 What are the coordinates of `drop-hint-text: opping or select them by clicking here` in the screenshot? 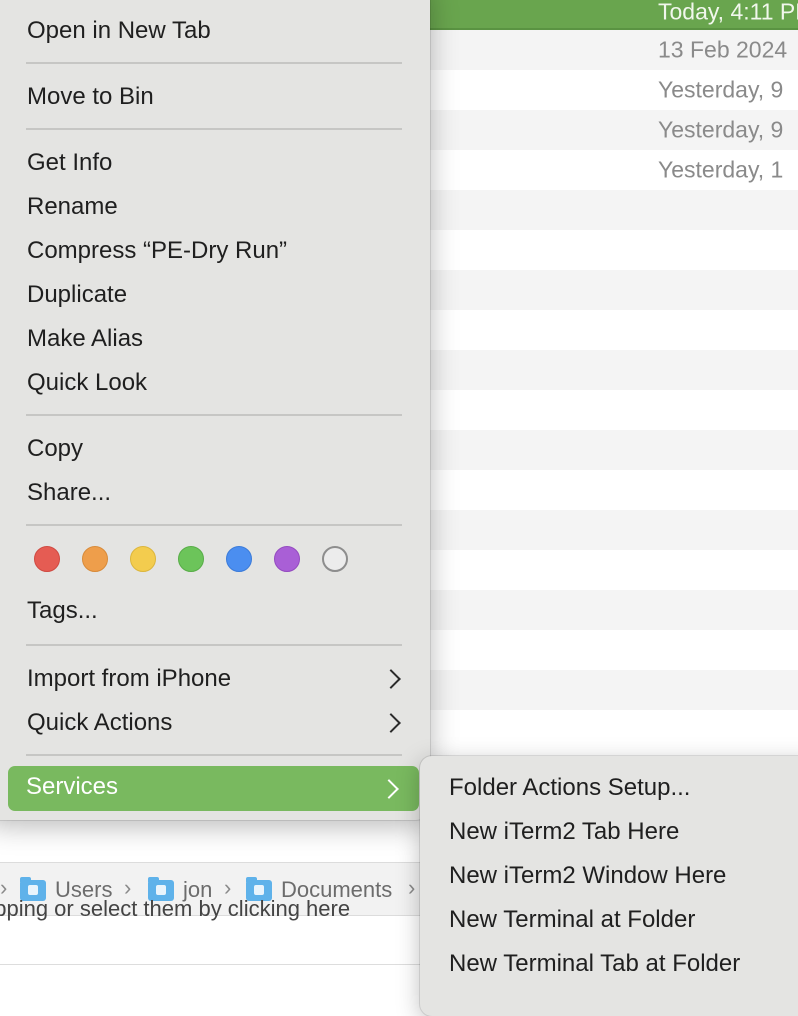 It's located at (175, 908).